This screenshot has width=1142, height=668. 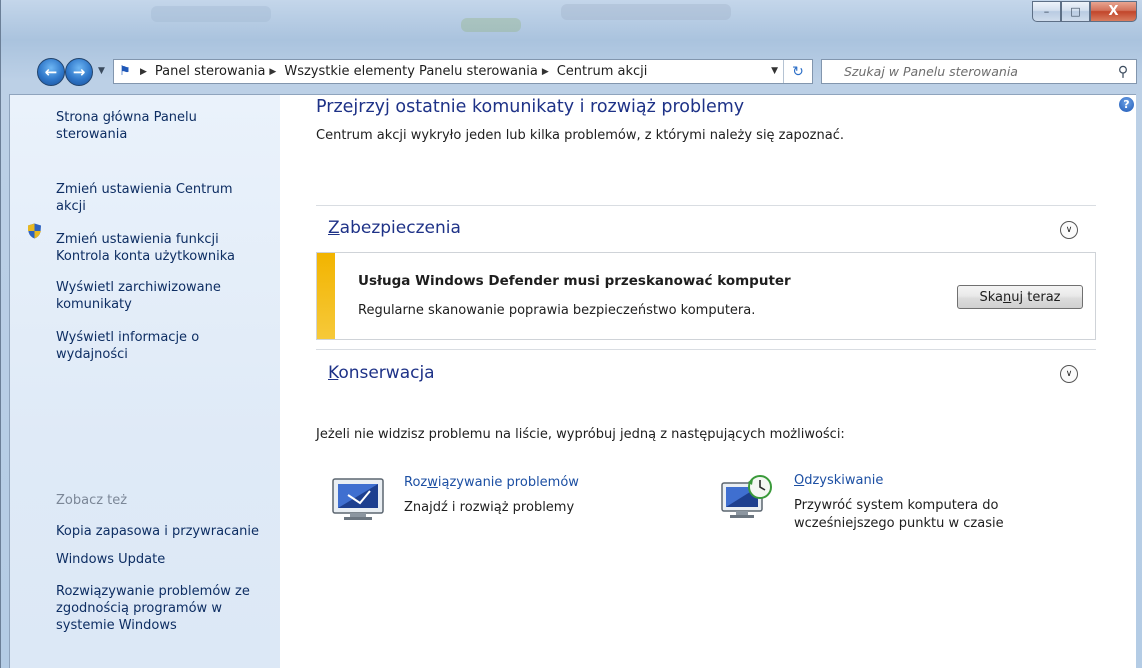 I want to click on window-controls: – □ X, so click(x=1084, y=11).